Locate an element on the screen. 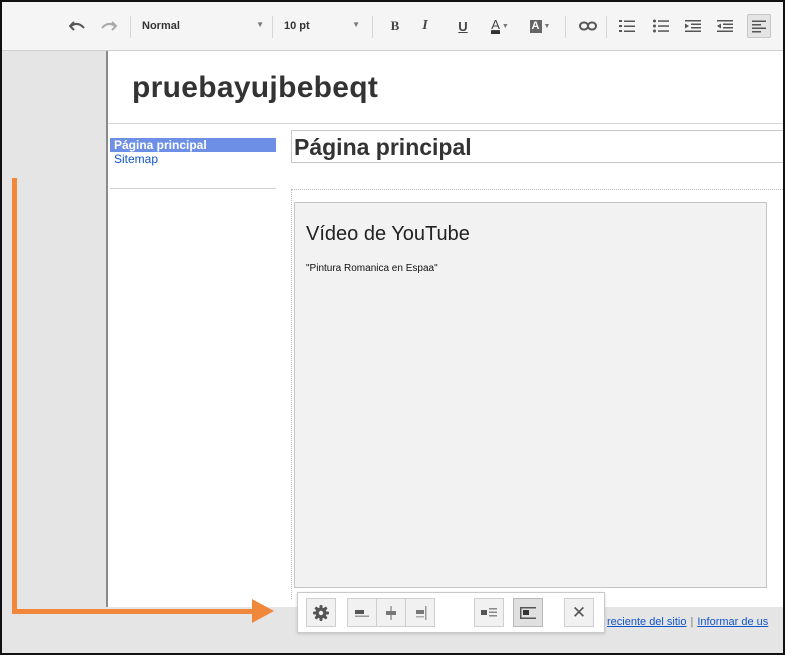 The width and height of the screenshot is (785, 655). gadget-align-left-button is located at coordinates (362, 612).